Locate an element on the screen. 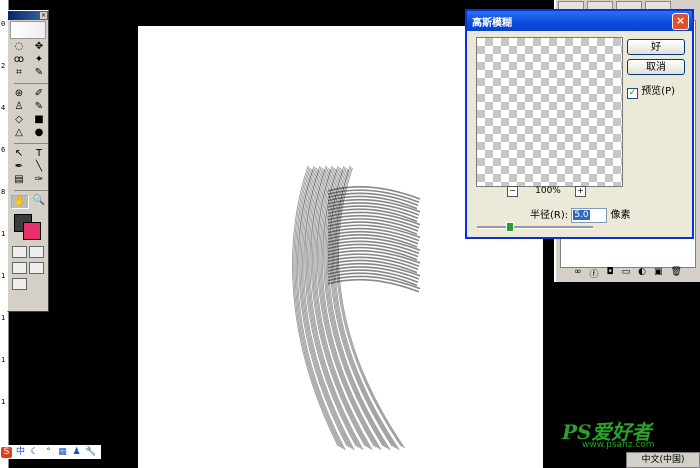  zoom-icon: 🔍 is located at coordinates (39, 201).